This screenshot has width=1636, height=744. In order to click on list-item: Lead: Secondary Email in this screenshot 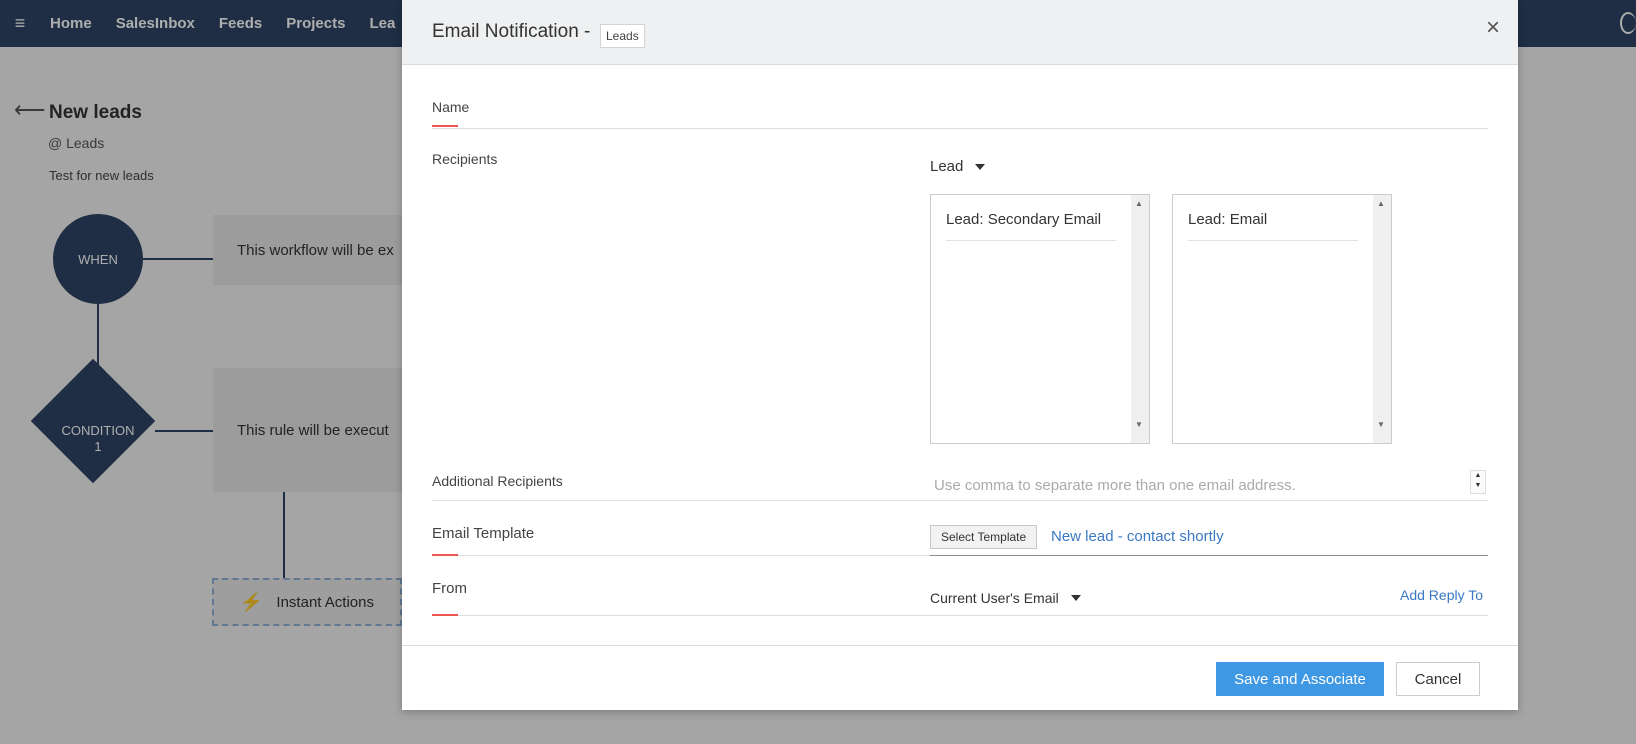, I will do `click(1031, 226)`.